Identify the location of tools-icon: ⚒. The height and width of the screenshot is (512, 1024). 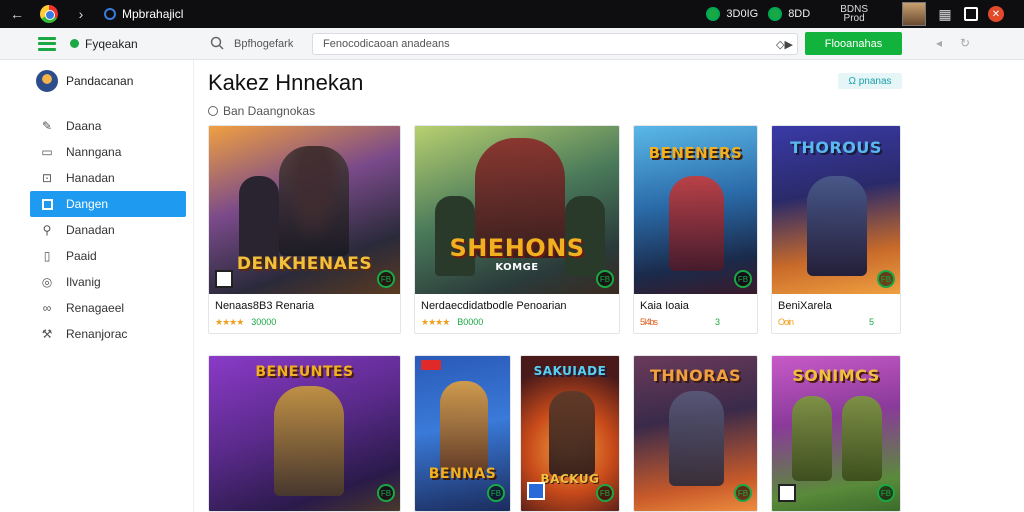
(47, 334).